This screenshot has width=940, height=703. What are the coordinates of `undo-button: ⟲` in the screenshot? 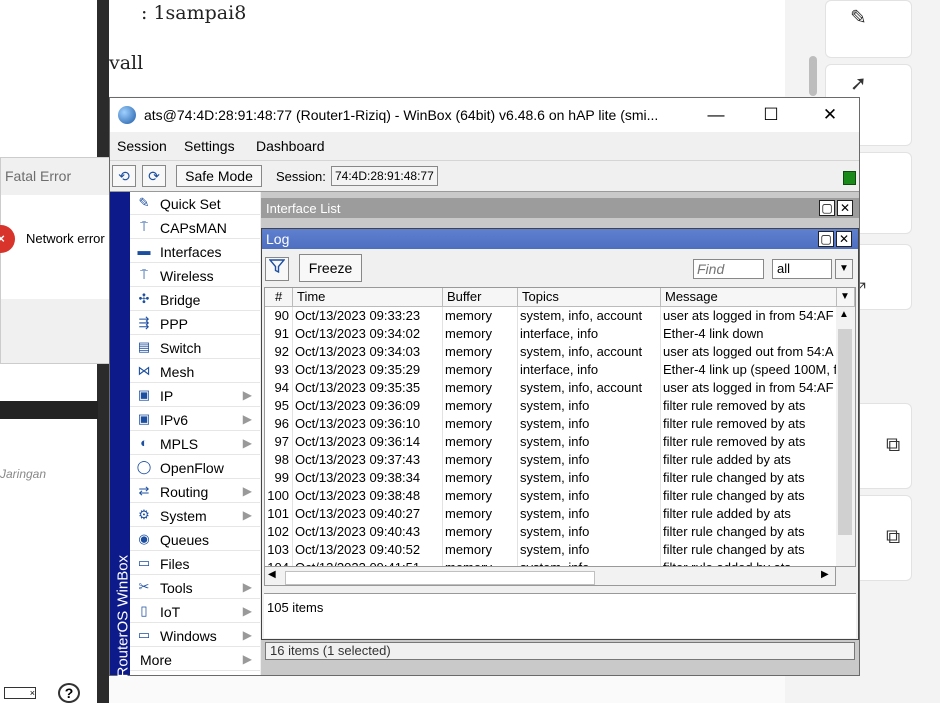 It's located at (124, 176).